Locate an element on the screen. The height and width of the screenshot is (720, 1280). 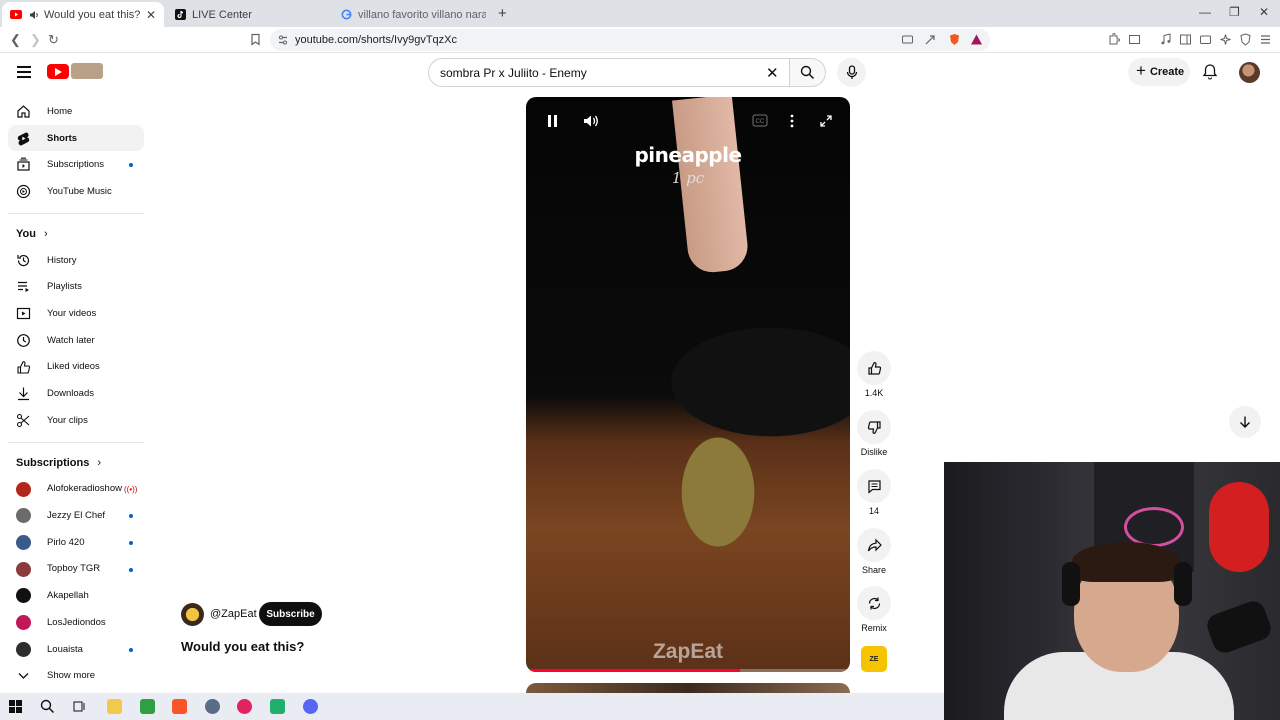
like-button is located at coordinates (874, 368).